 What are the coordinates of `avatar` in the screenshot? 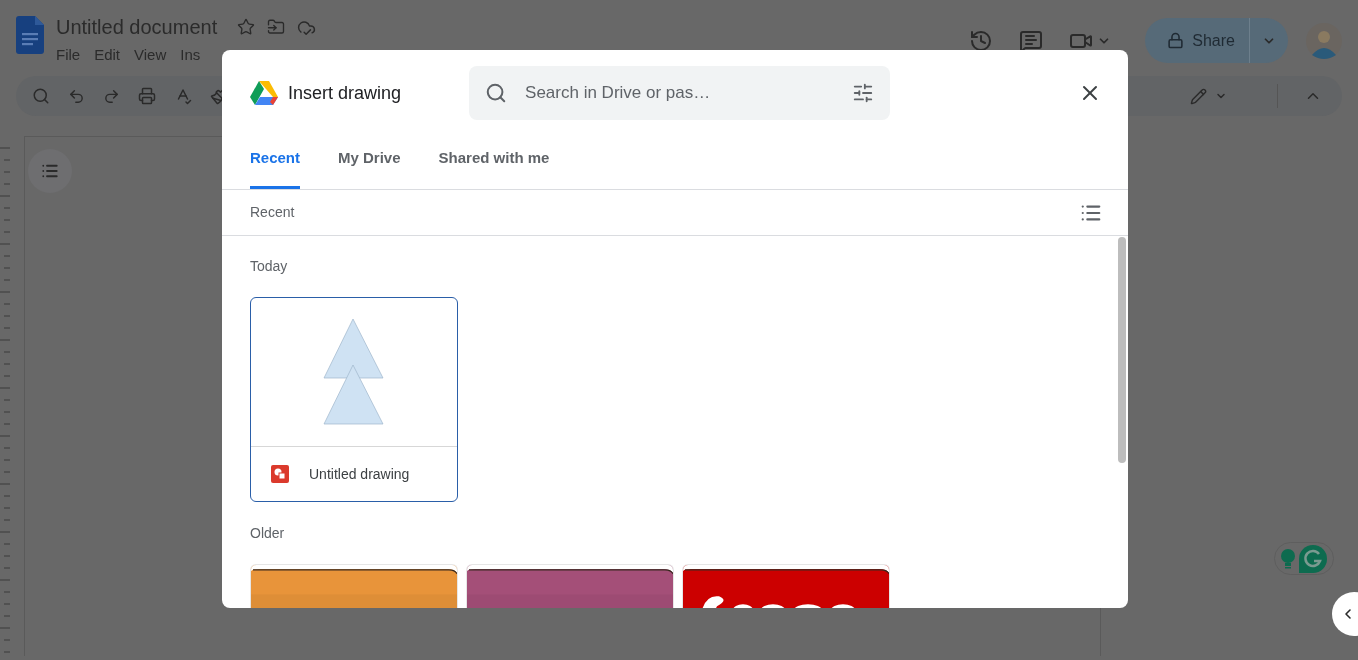 It's located at (1324, 40).